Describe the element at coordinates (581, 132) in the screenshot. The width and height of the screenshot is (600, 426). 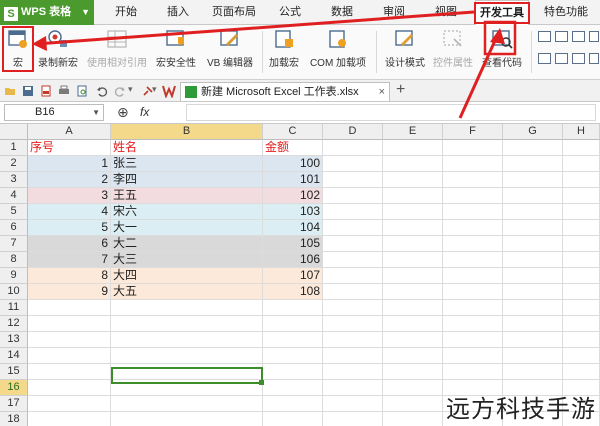
I see `column-header: H` at that location.